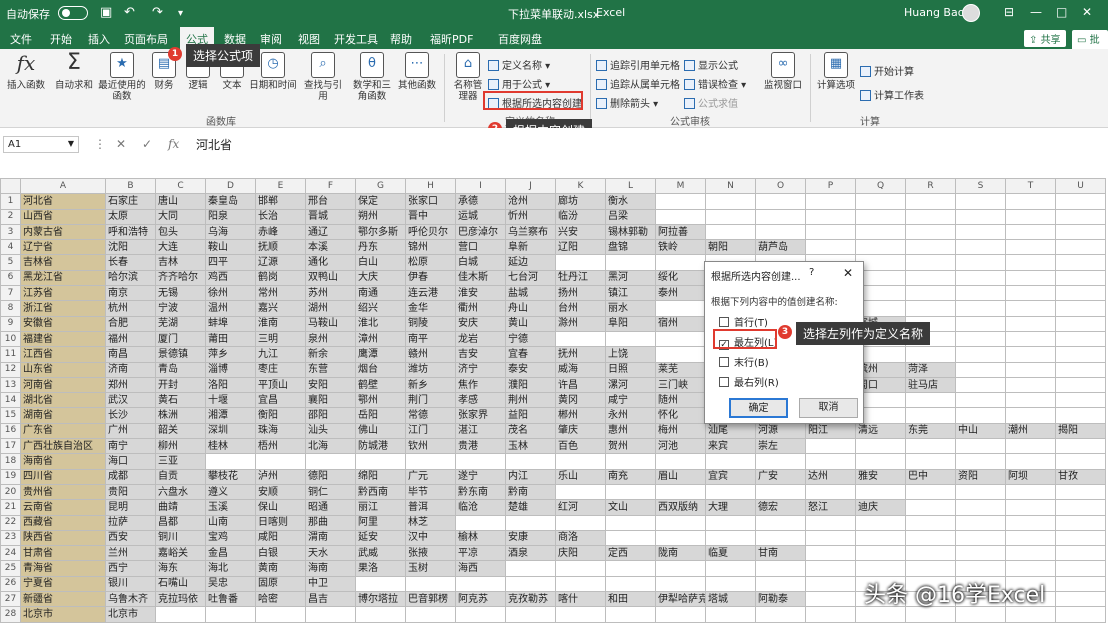 The width and height of the screenshot is (1108, 624). What do you see at coordinates (744, 361) in the screenshot?
I see `bottom-row-checkbox: 末行(B)` at bounding box center [744, 361].